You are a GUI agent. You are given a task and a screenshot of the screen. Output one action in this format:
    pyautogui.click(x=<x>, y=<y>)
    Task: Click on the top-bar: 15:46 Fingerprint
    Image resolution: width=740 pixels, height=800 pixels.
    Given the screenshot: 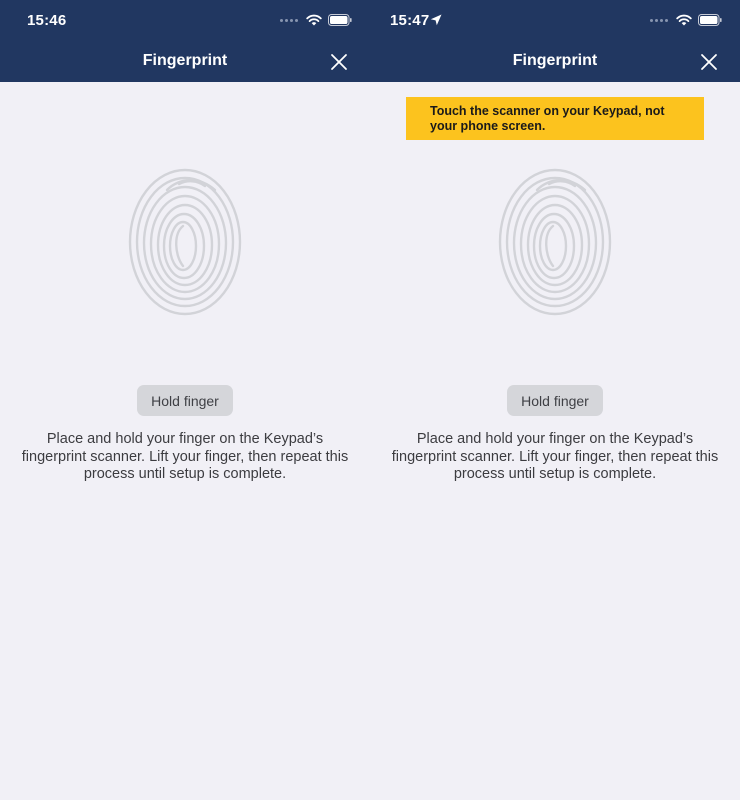 What is the action you would take?
    pyautogui.click(x=185, y=41)
    